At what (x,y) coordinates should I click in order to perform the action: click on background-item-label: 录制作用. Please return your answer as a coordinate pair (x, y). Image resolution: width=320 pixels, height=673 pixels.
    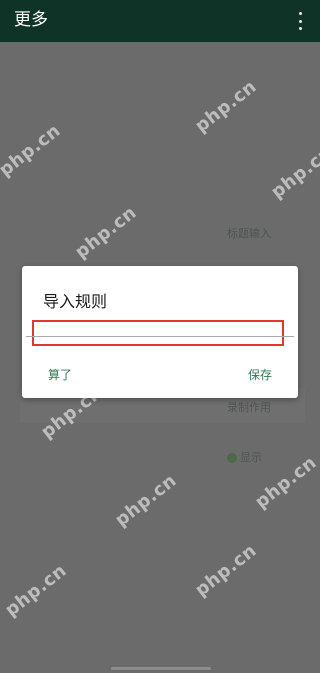
    Looking at the image, I should click on (249, 407).